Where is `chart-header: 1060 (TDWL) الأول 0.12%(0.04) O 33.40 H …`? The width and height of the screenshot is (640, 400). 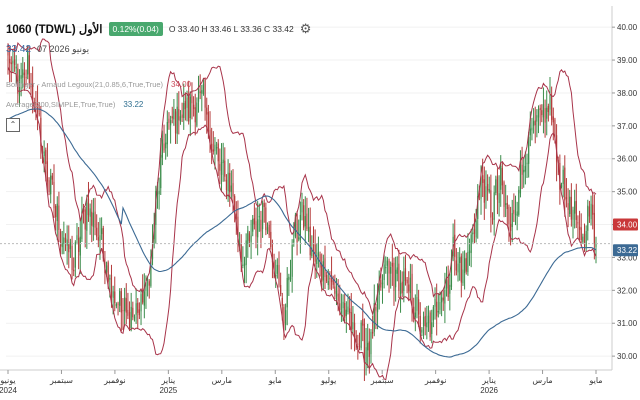
chart-header: 1060 (TDWL) الأول 0.12%(0.04) O 33.40 H … is located at coordinates (158, 29).